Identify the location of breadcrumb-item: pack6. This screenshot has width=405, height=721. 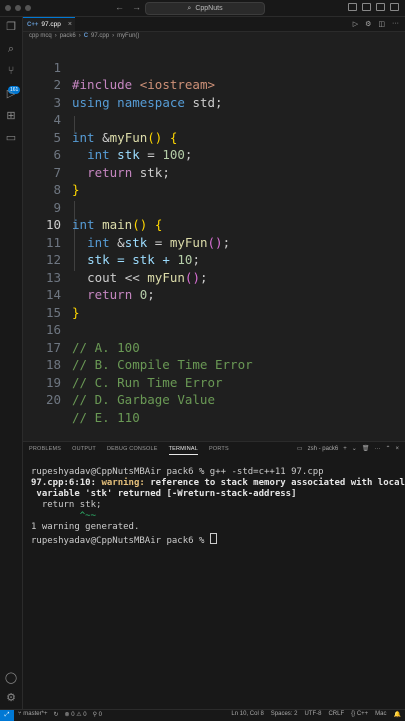
(68, 36).